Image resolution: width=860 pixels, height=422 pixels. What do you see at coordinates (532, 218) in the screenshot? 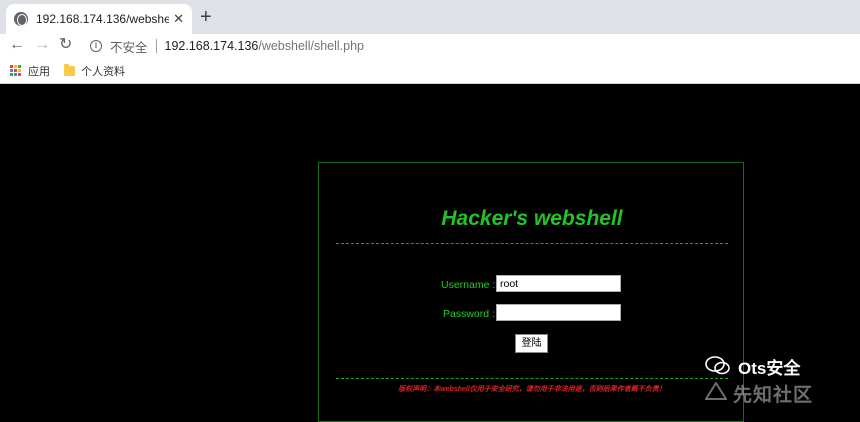
I see `page-title: Hacker's webshell` at bounding box center [532, 218].